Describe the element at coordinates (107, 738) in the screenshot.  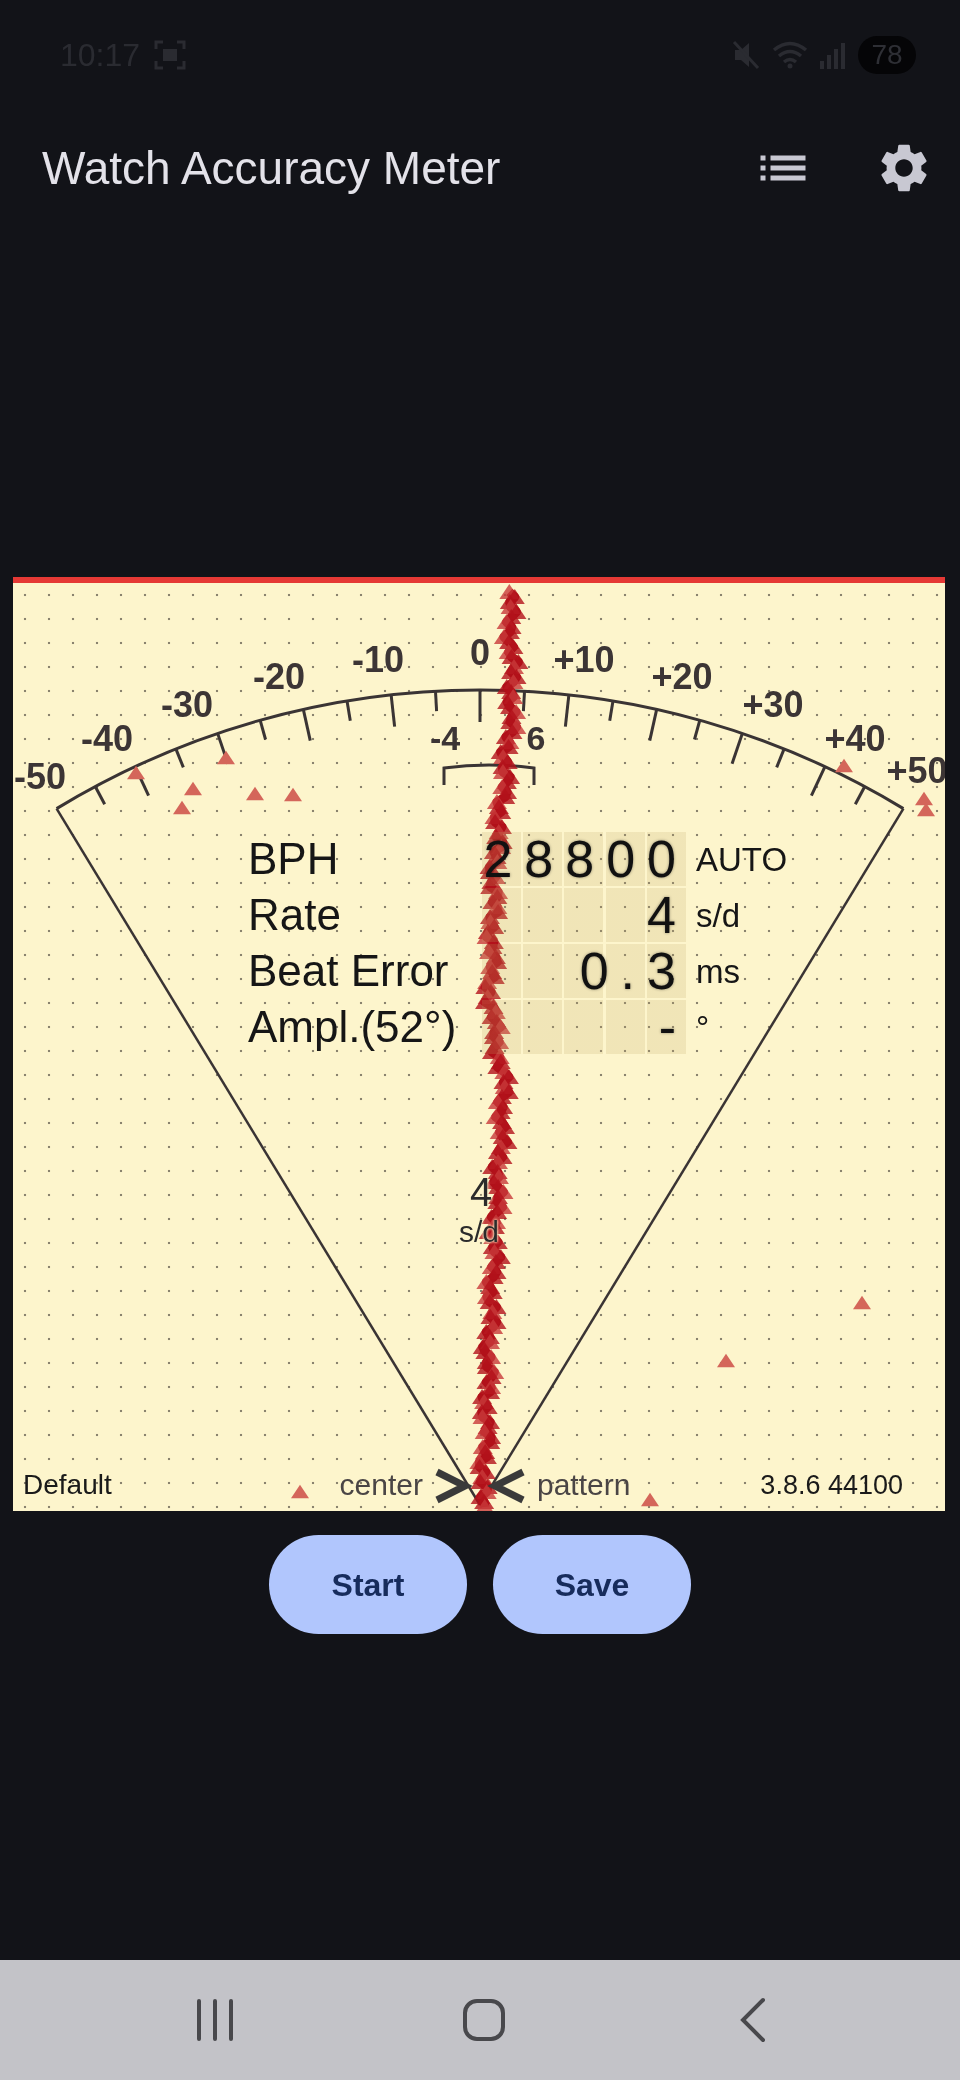
I see `scale-label: -40` at that location.